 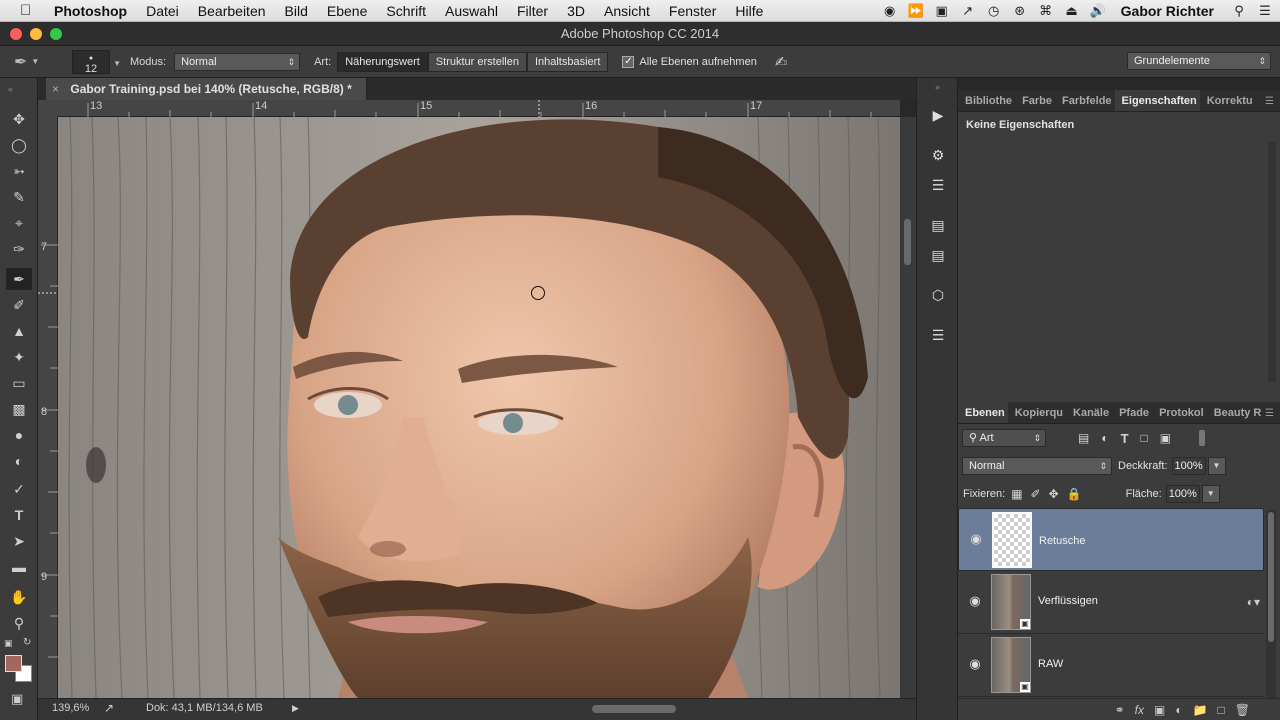 What do you see at coordinates (48, 108) in the screenshot?
I see `ruler-origin` at bounding box center [48, 108].